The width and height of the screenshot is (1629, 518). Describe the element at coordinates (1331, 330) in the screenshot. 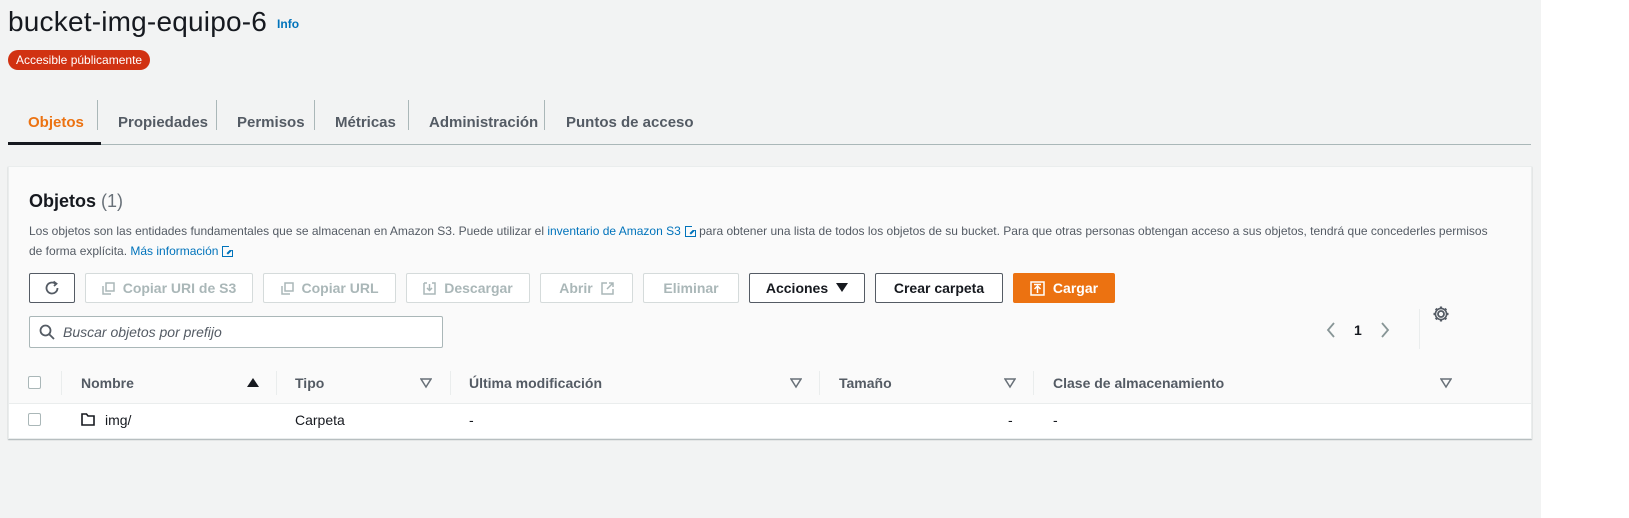

I see `chevron-left-icon` at that location.